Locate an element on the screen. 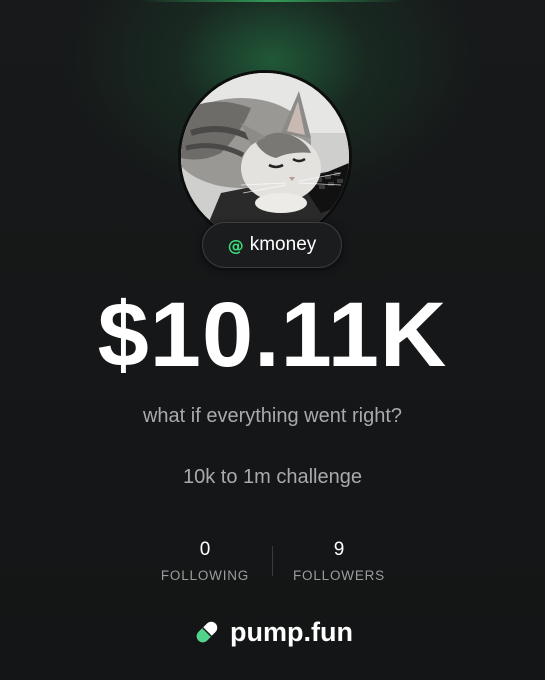 The image size is (545, 680). followers-stat: 9 FOLLOWERS is located at coordinates (339, 560).